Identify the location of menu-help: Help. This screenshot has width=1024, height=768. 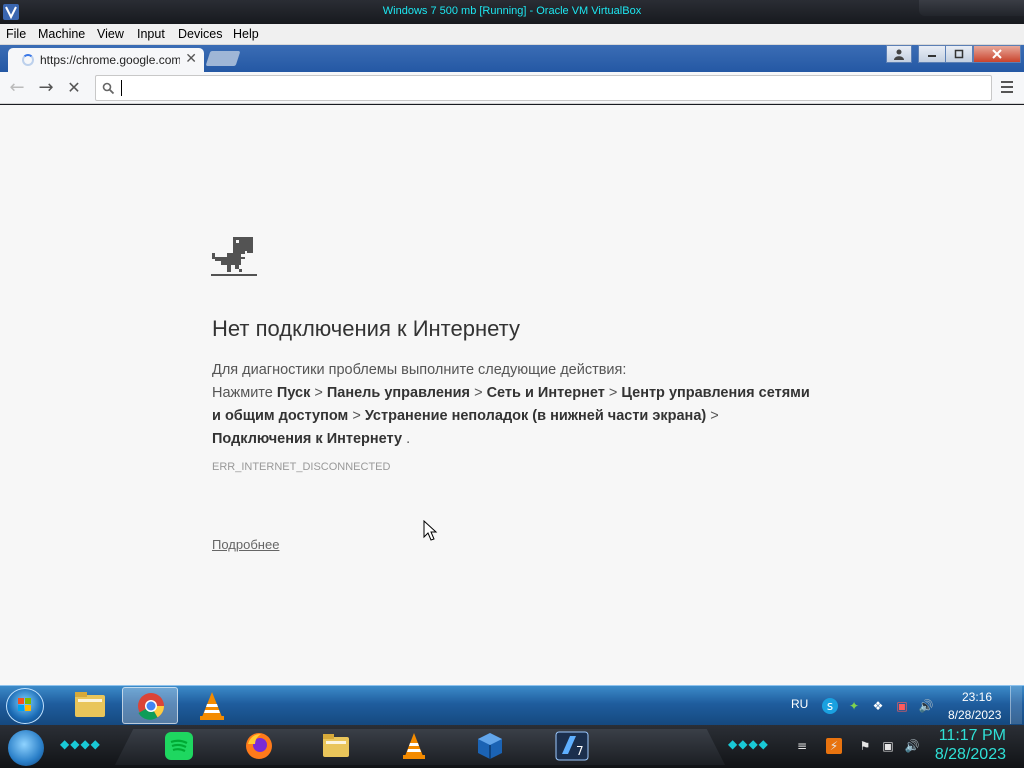
(246, 34).